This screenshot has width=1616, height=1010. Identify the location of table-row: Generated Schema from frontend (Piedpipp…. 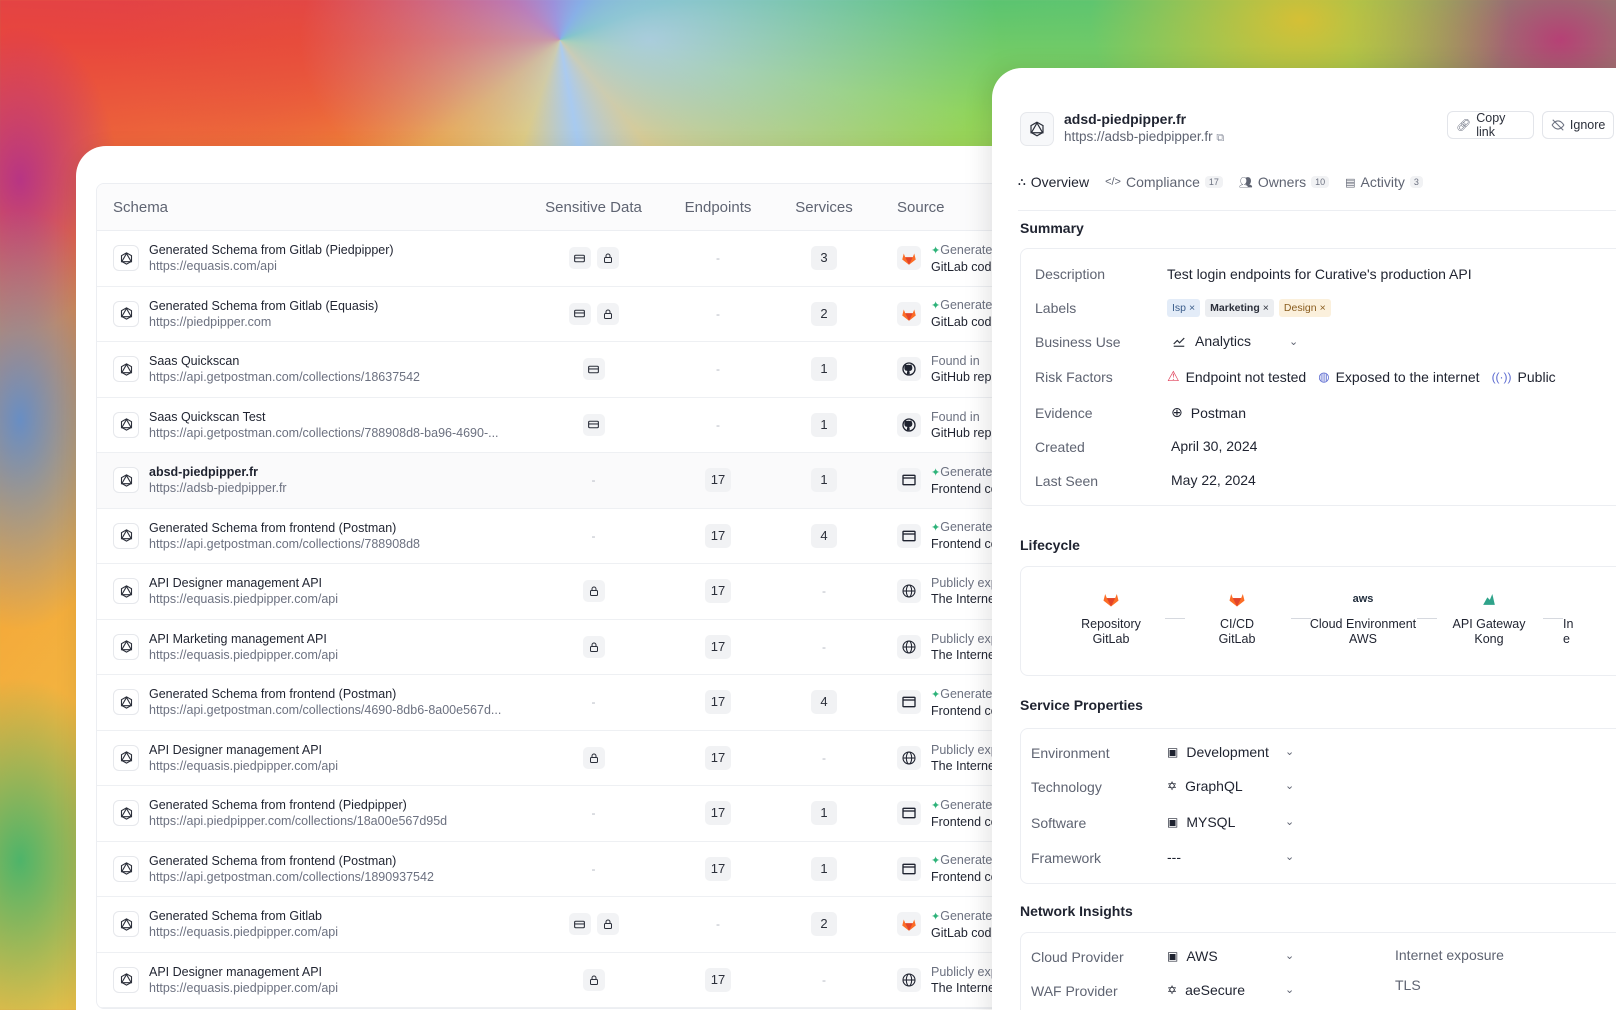
(596, 814).